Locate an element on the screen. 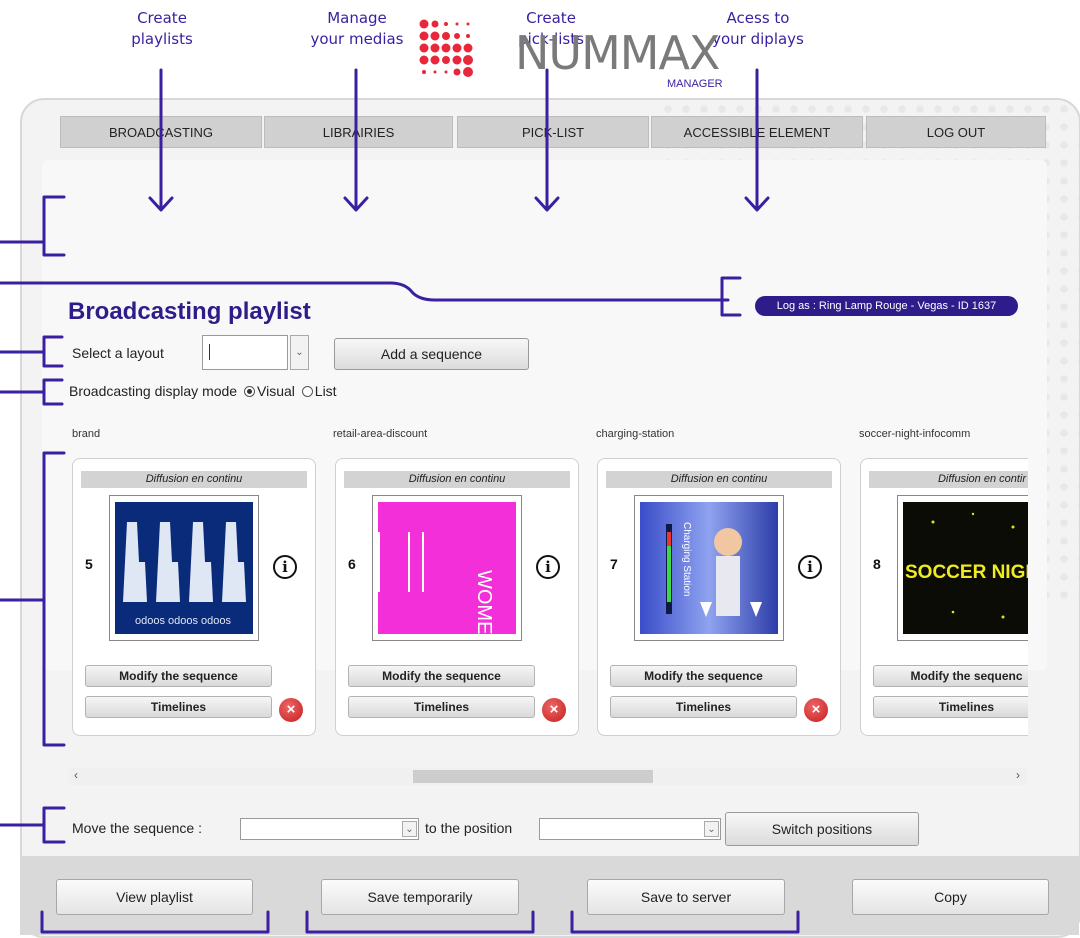 Image resolution: width=1080 pixels, height=938 pixels. sequence-number: 5 is located at coordinates (89, 564).